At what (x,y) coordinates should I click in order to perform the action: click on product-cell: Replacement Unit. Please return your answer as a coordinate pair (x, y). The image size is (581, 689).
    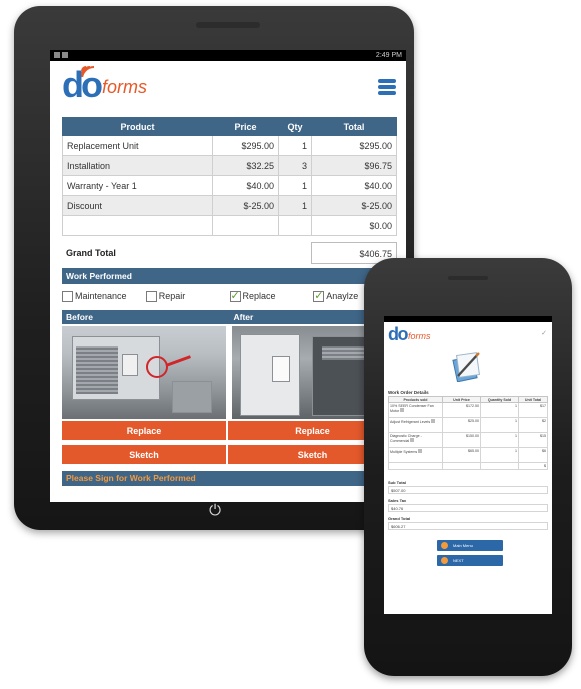
    Looking at the image, I should click on (137, 145).